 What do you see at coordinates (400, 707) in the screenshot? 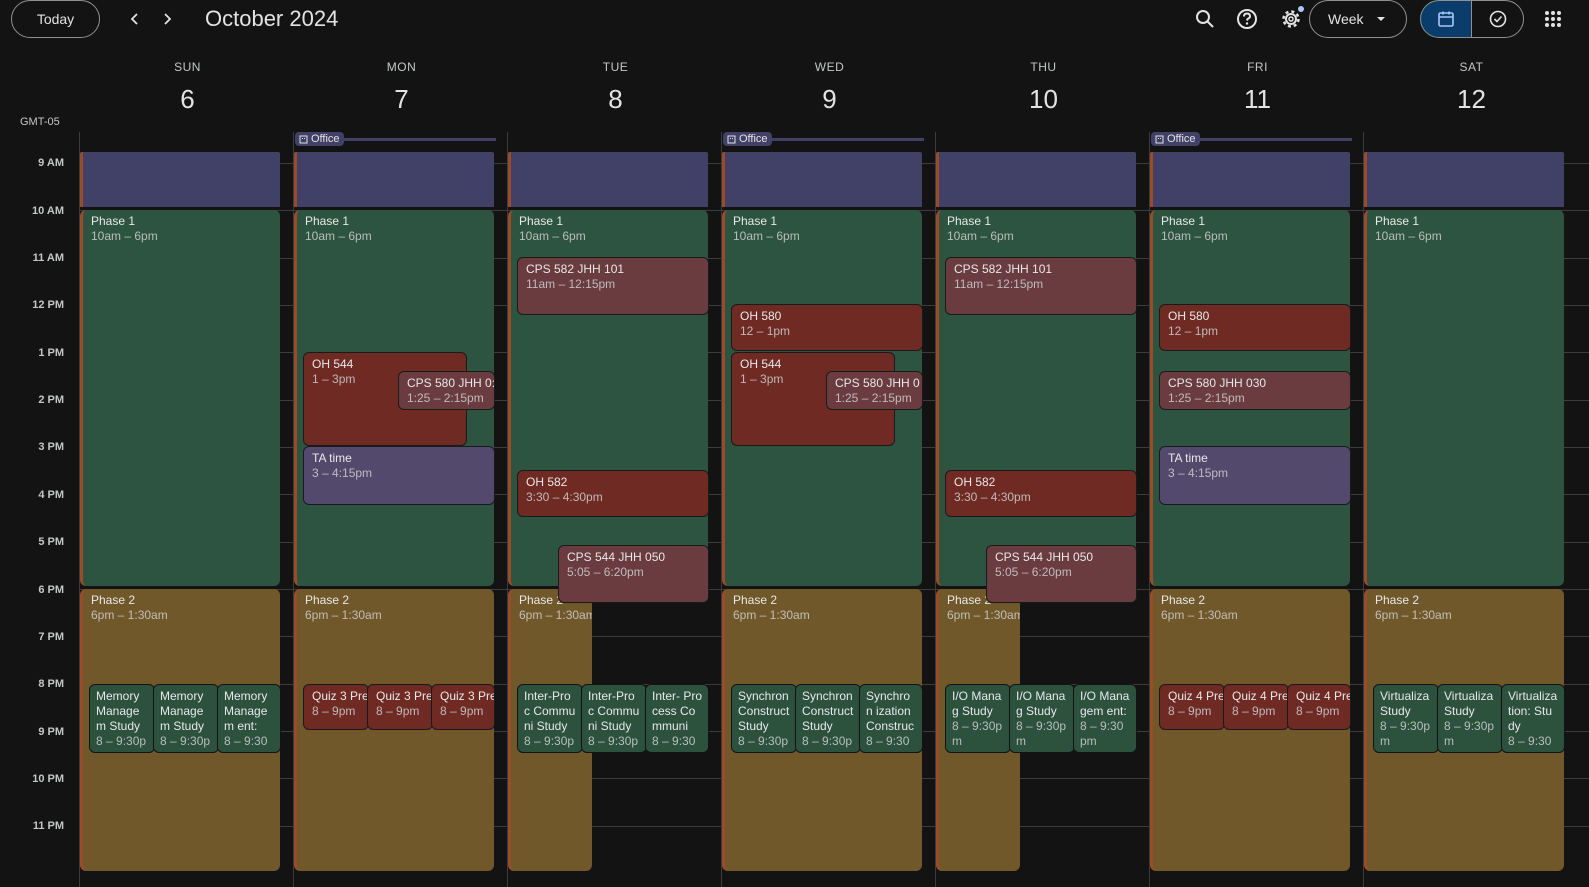
I see `event-quiz-mon-2: Quiz 3 Pre 8 – 9pm` at bounding box center [400, 707].